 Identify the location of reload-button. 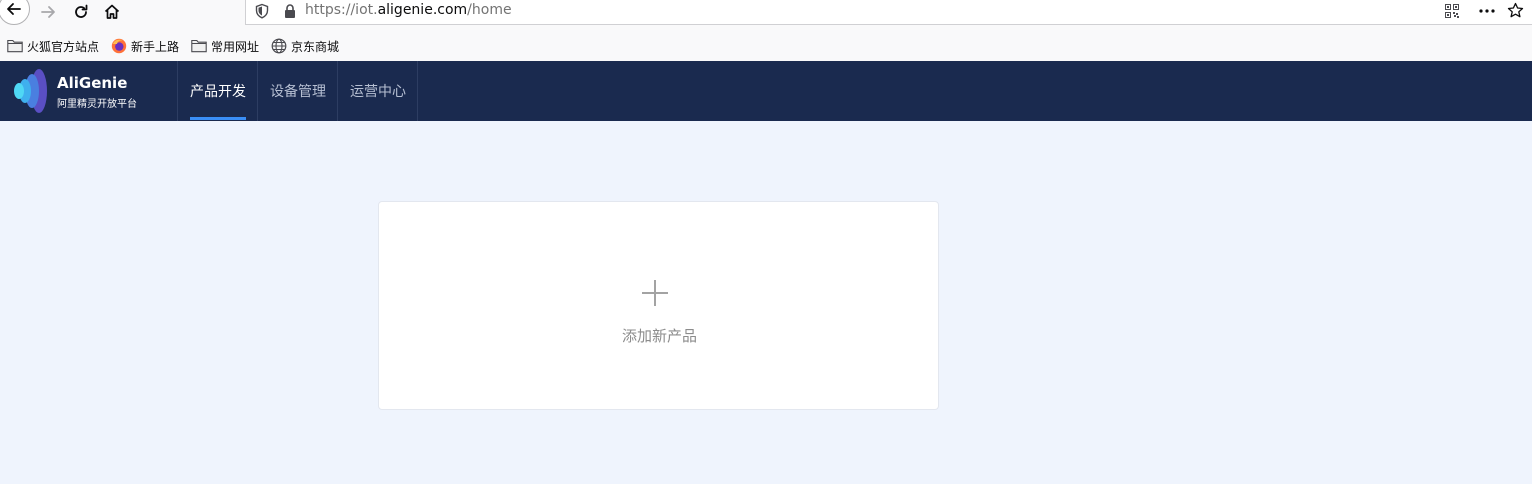
(81, 12).